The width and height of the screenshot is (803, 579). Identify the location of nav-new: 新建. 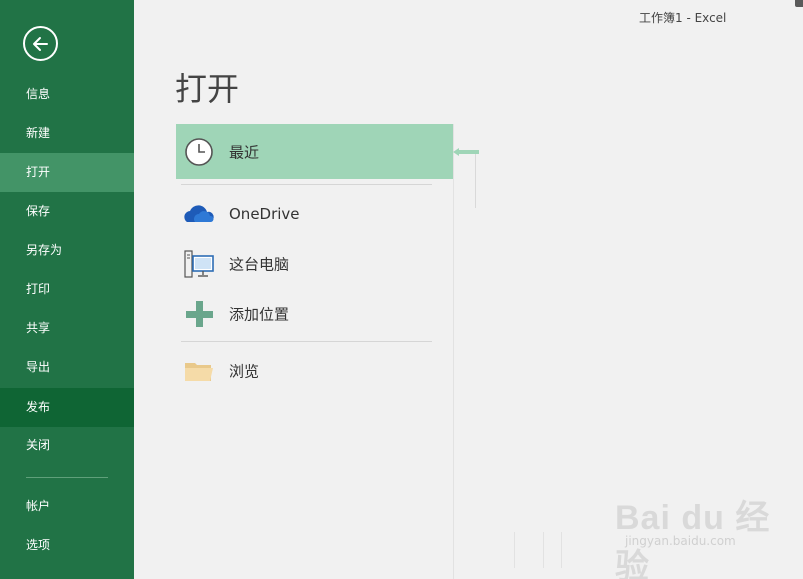
(67, 133).